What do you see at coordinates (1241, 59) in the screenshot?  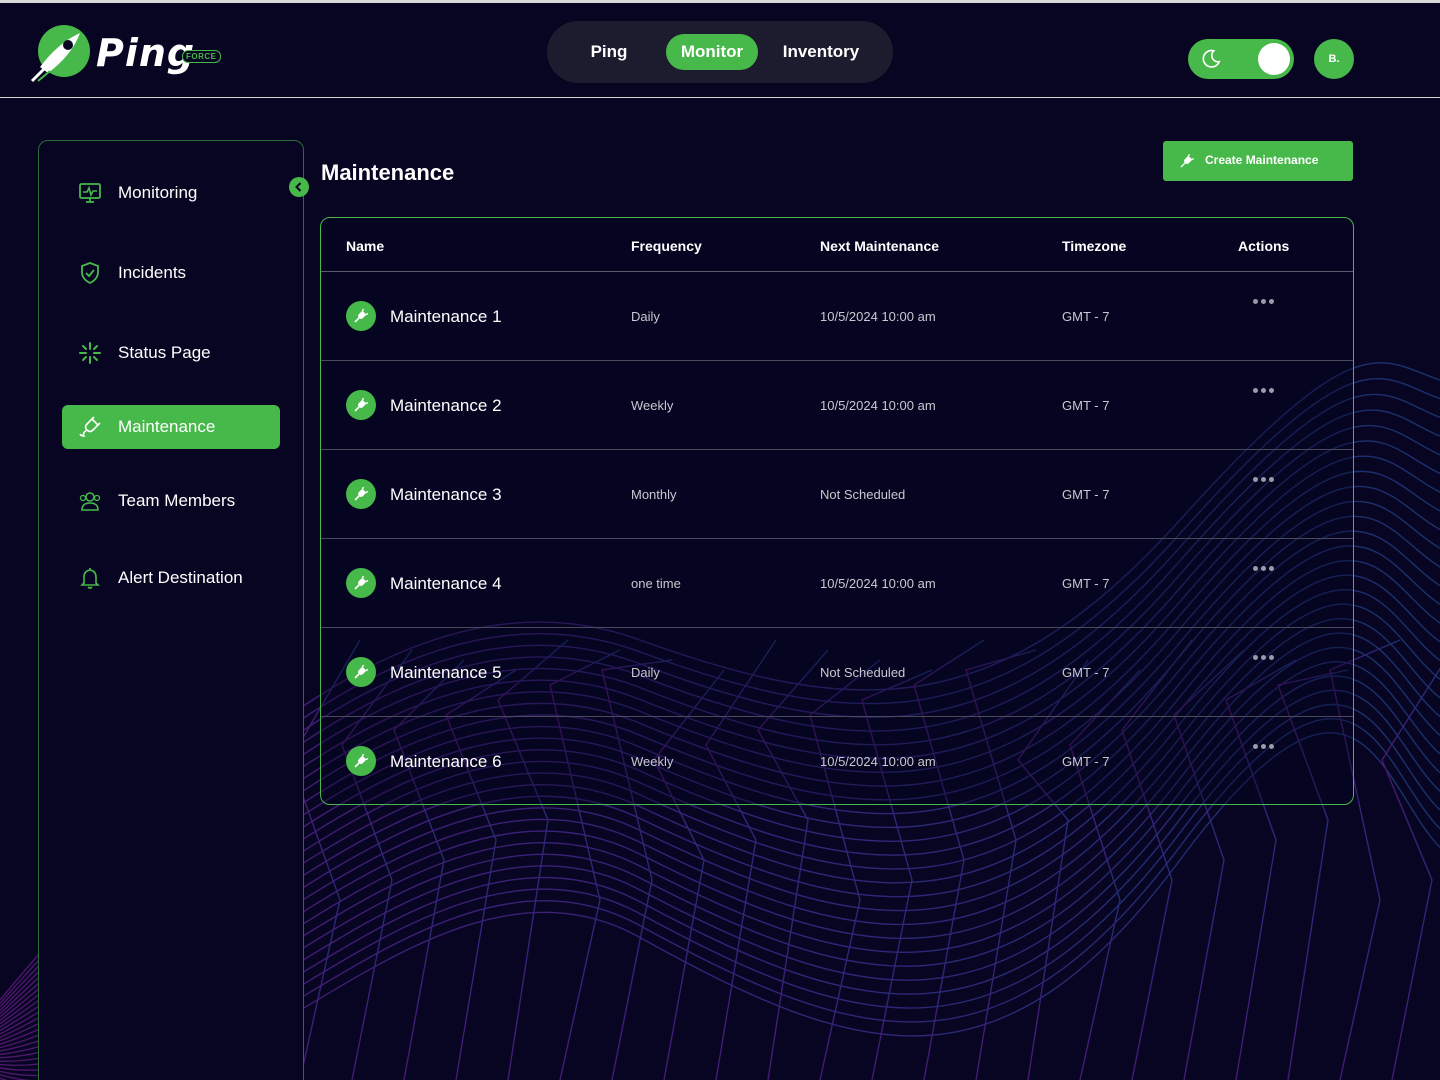 I see `theme-toggle` at bounding box center [1241, 59].